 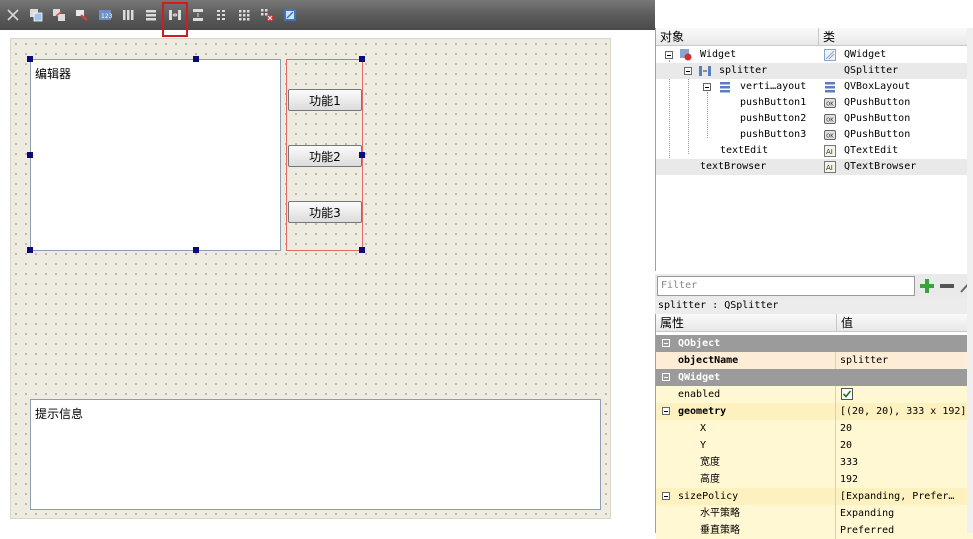 I want to click on textbrowser-icon: AI, so click(x=830, y=167).